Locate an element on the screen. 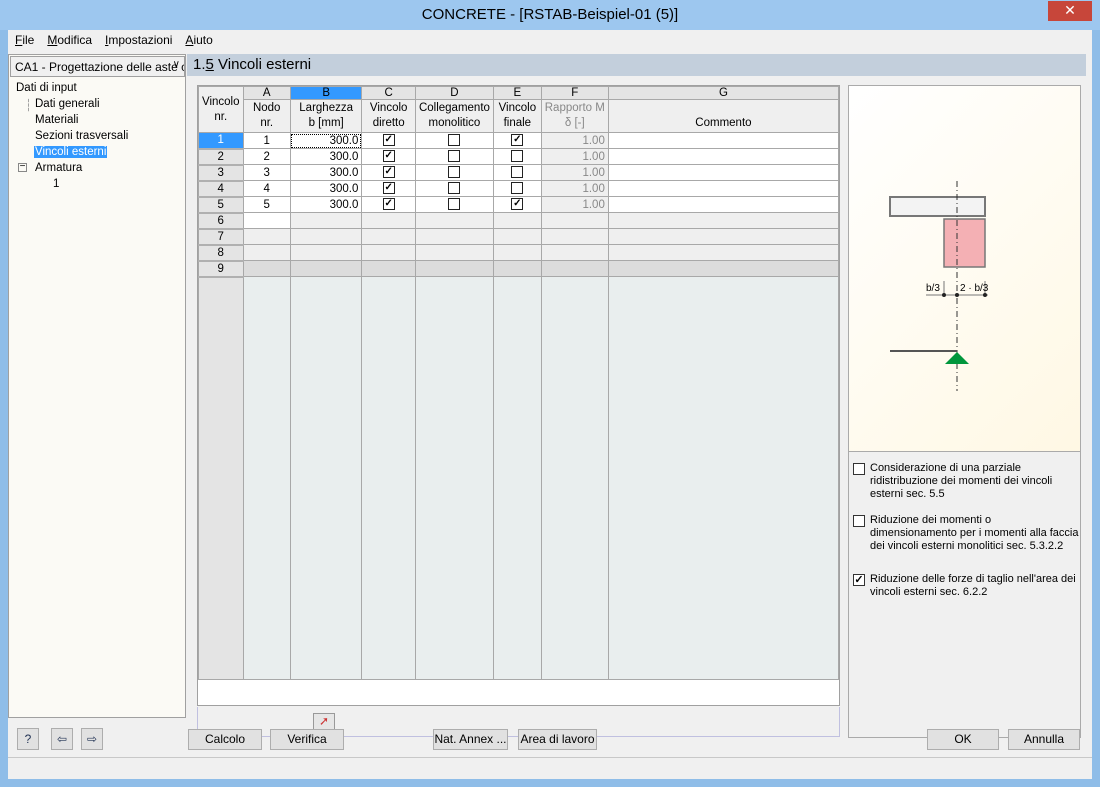 The height and width of the screenshot is (787, 1100). row-number: 9 is located at coordinates (221, 269).